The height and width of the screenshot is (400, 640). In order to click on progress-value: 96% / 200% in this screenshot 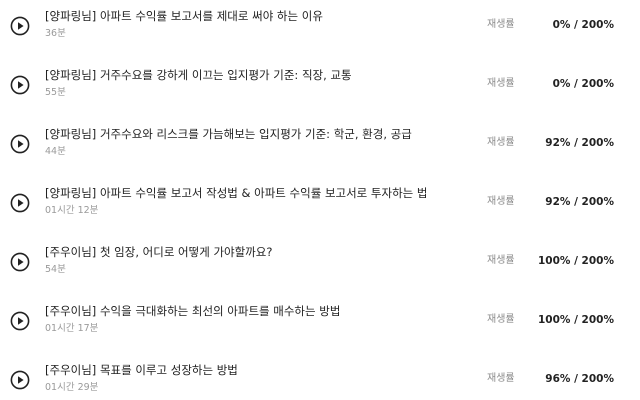, I will do `click(579, 378)`.